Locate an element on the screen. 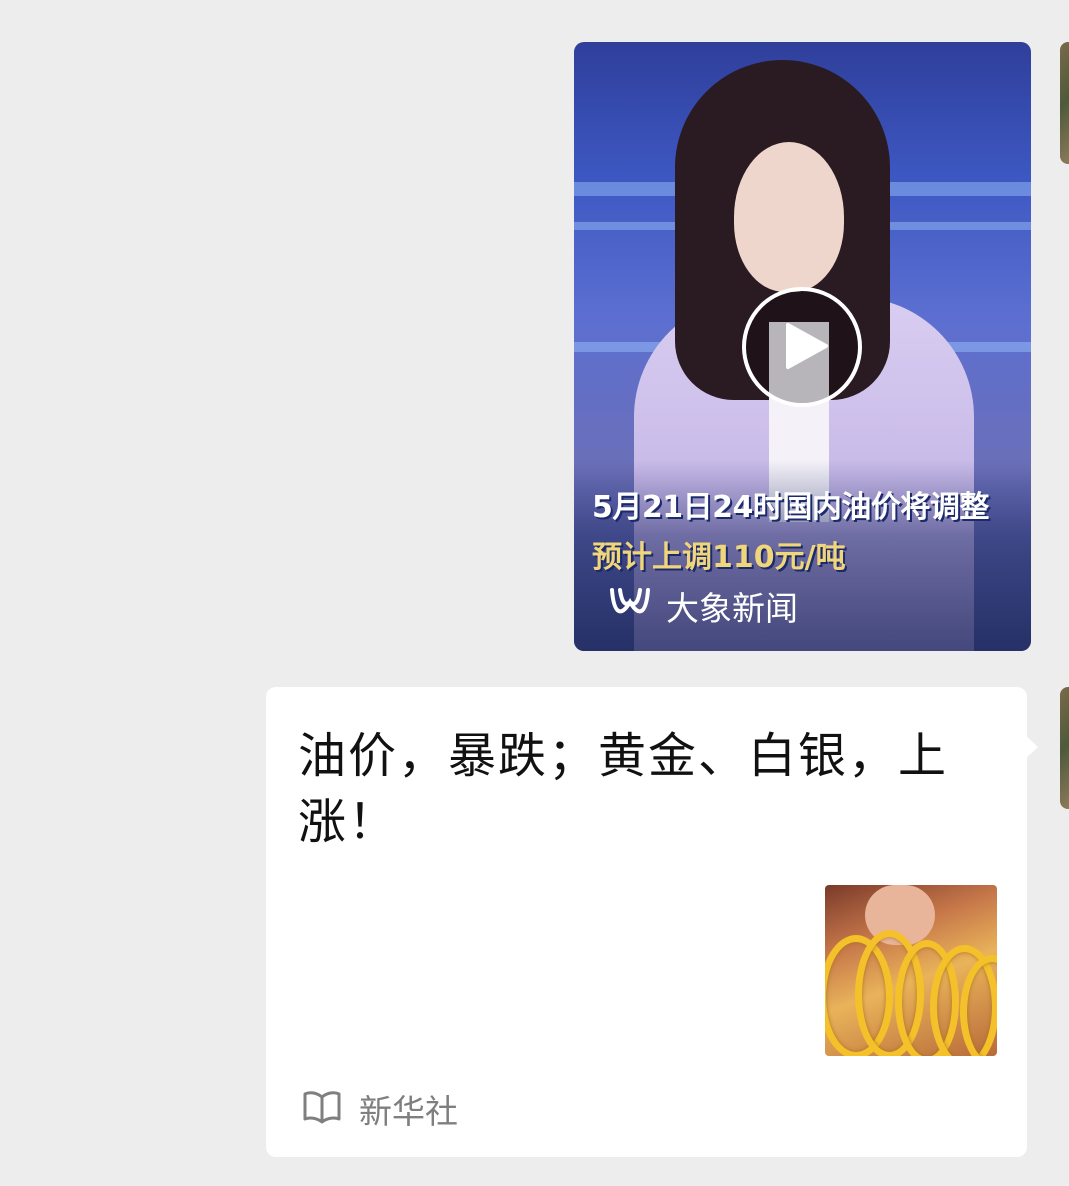  play-icon is located at coordinates (807, 346).